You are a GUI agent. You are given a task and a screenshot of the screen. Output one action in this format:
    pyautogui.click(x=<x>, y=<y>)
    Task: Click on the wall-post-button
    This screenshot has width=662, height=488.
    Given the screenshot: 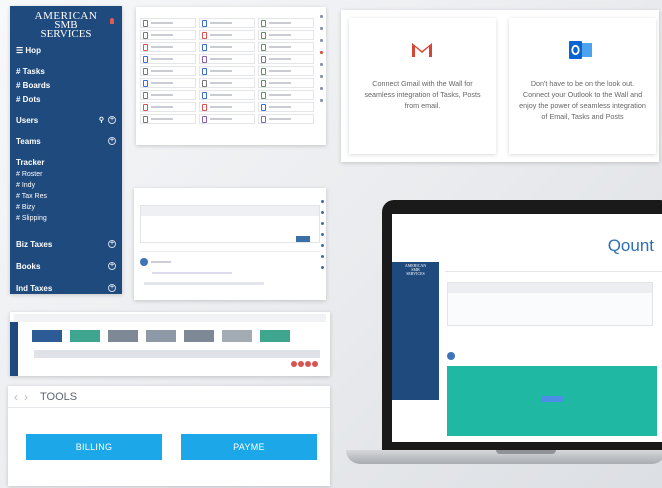 What is the action you would take?
    pyautogui.click(x=303, y=239)
    